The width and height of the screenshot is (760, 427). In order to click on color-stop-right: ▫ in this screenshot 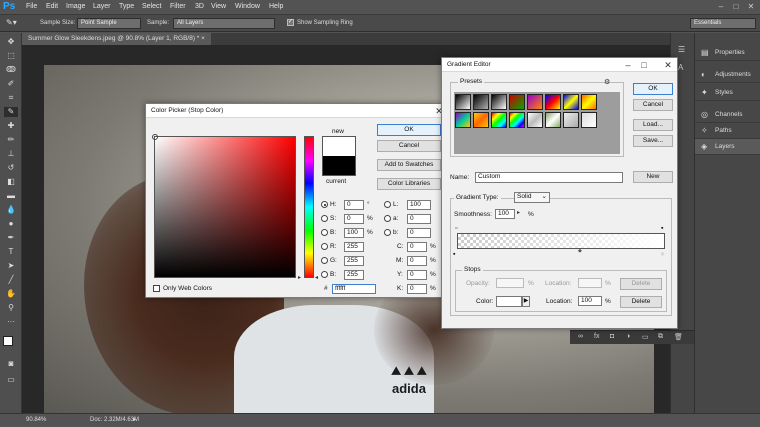, I will do `click(662, 254)`.